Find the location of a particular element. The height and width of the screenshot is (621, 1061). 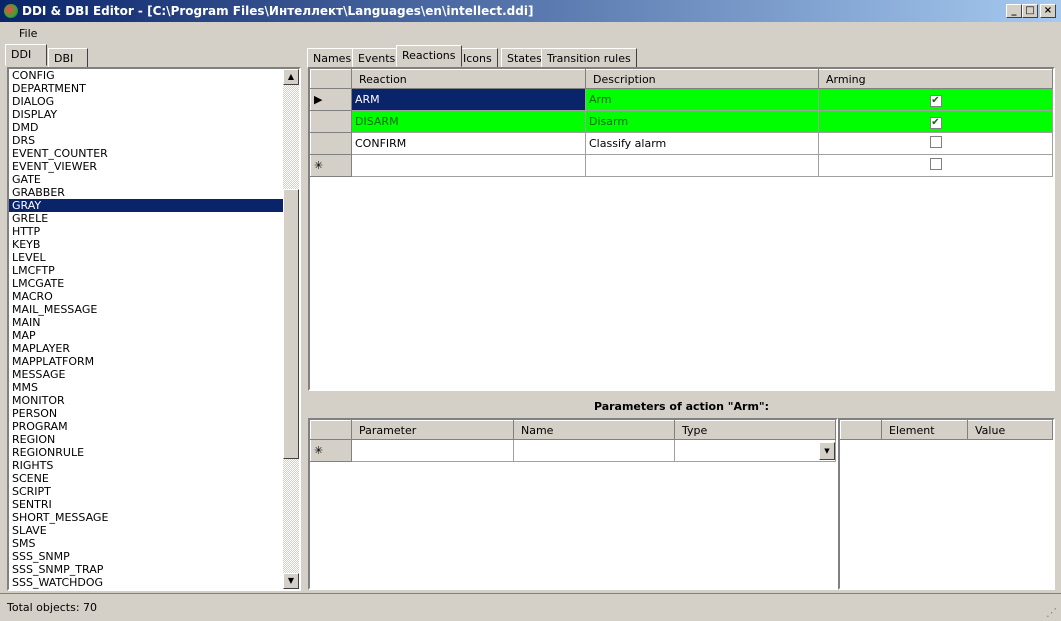

list-item: DMD is located at coordinates (146, 127).